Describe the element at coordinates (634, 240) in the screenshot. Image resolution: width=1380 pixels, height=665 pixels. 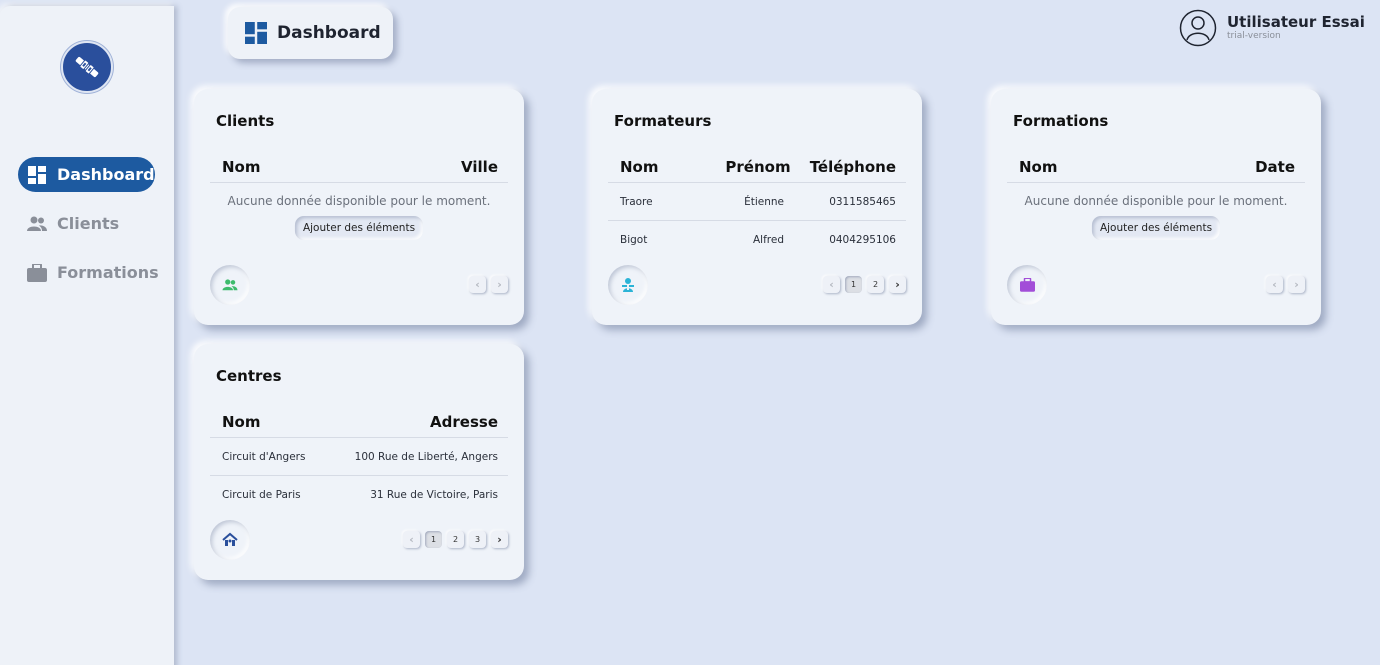
I see `cell-nom: Bigot` at that location.